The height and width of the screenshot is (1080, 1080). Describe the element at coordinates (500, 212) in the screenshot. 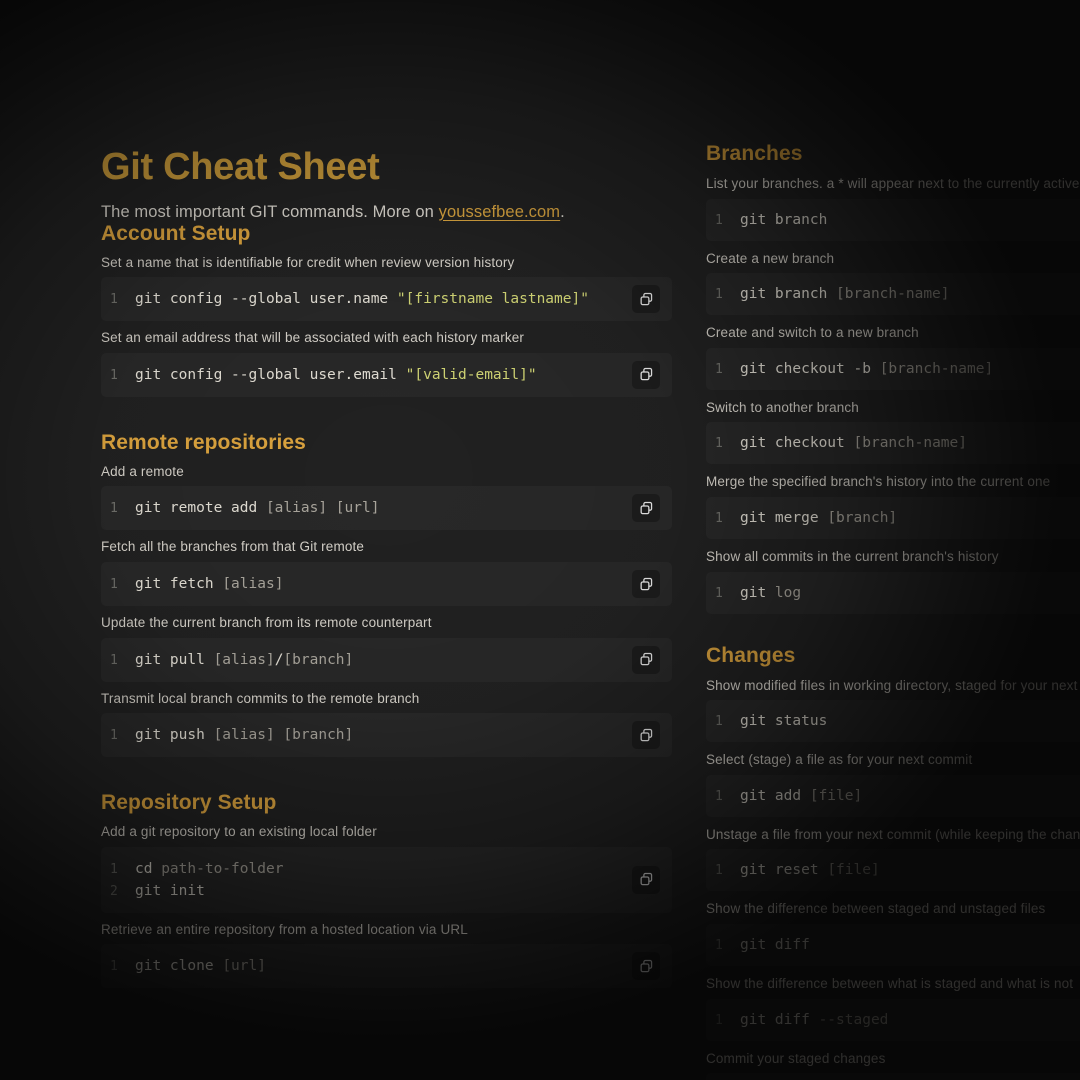

I see `website-link: youssefbee.com` at that location.